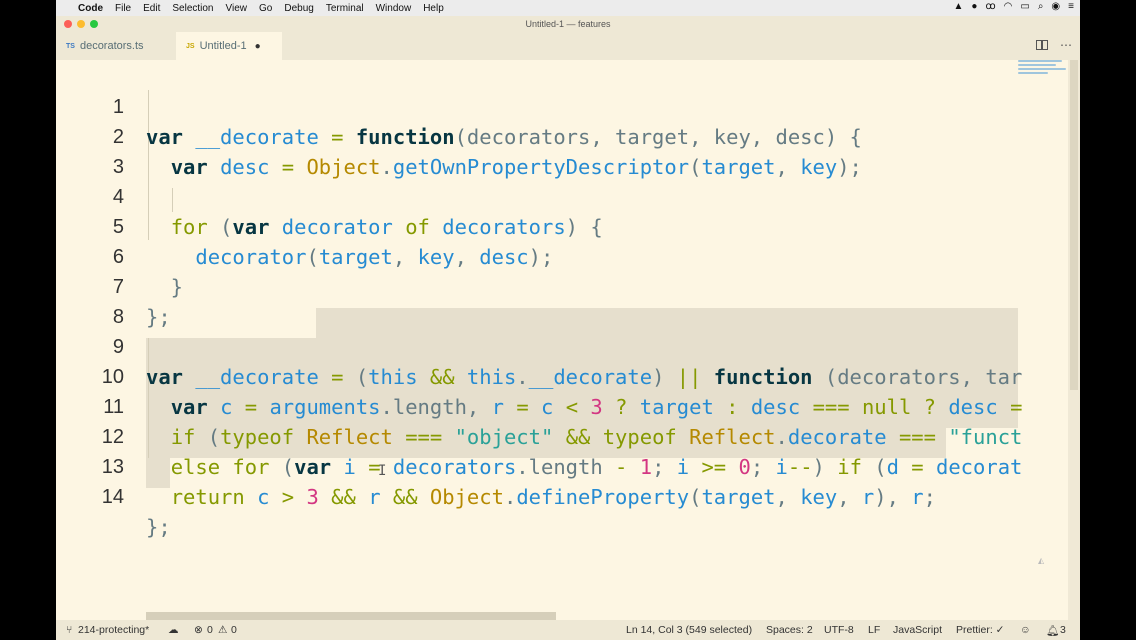  Describe the element at coordinates (81, 24) in the screenshot. I see `minimize-window-button` at that location.